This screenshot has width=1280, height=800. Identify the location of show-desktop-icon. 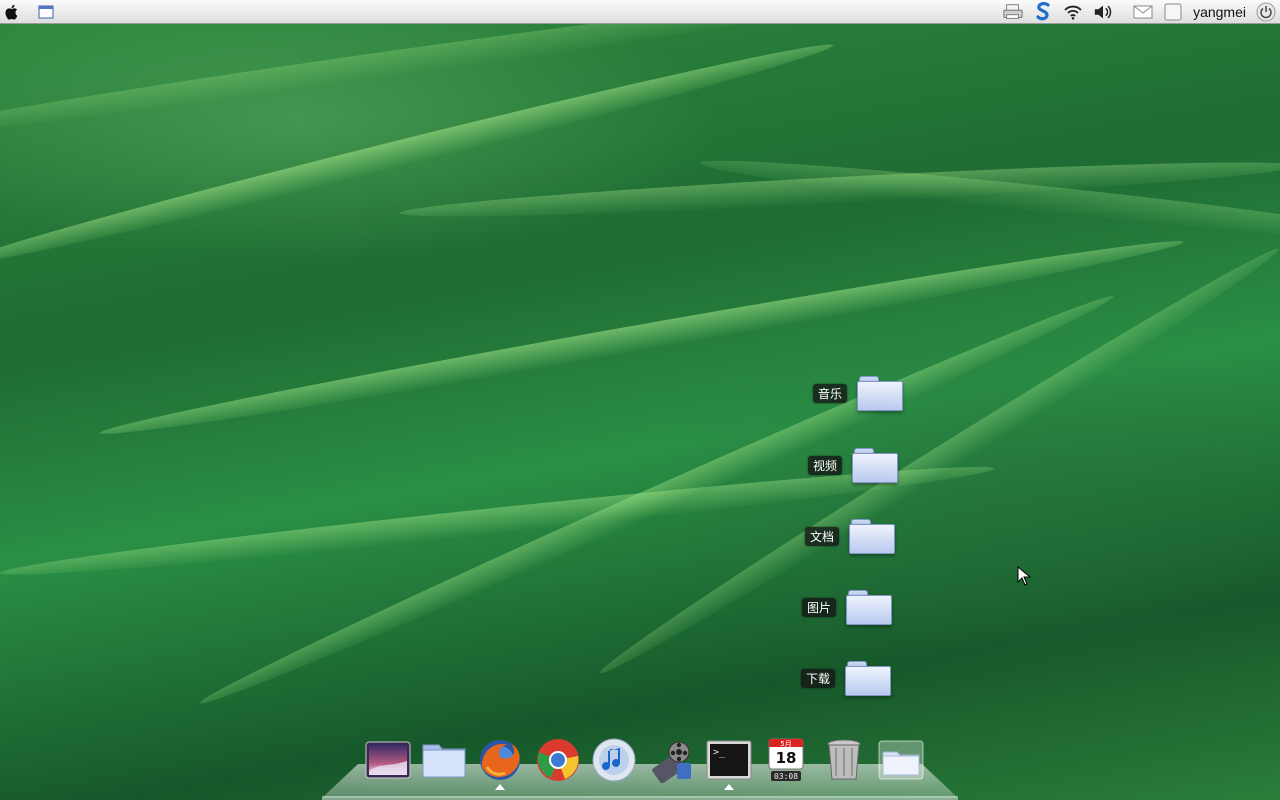
(46, 12).